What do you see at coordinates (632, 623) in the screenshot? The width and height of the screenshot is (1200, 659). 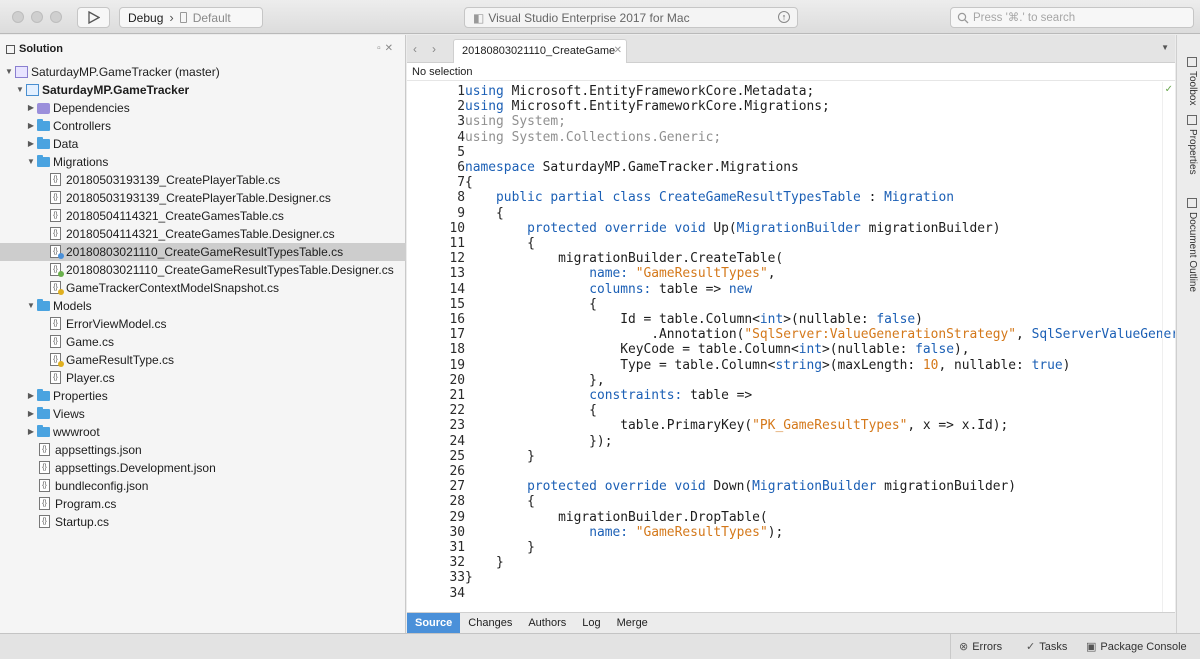 I see `tab-merge: Merge` at bounding box center [632, 623].